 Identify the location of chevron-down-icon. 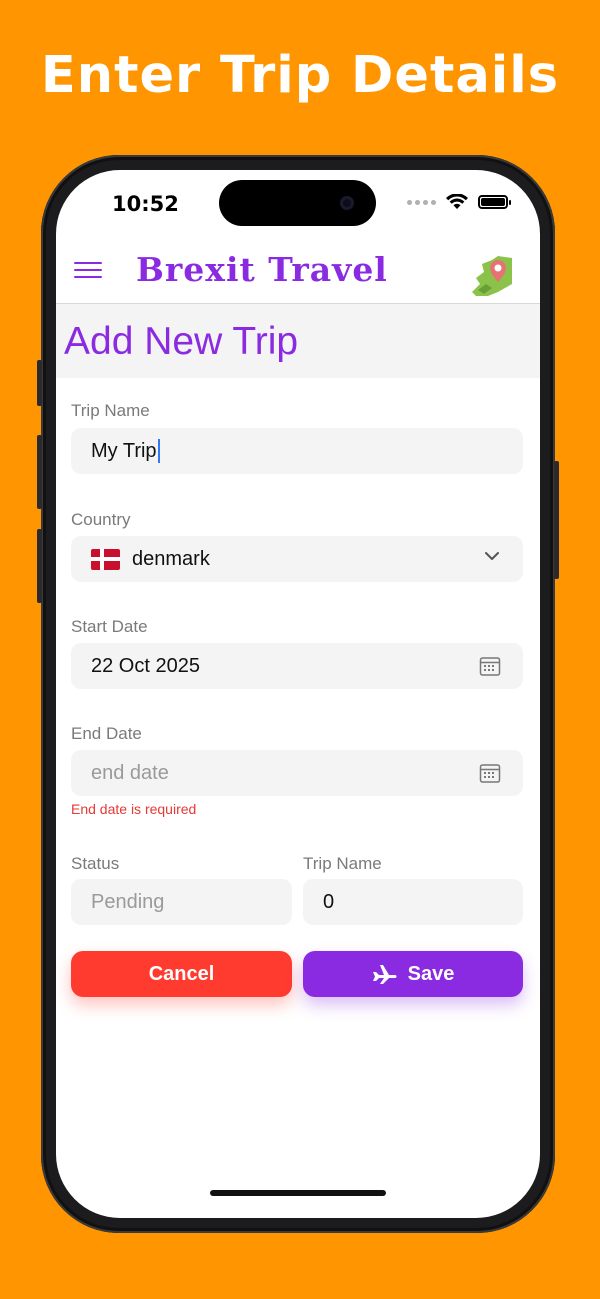
(492, 556).